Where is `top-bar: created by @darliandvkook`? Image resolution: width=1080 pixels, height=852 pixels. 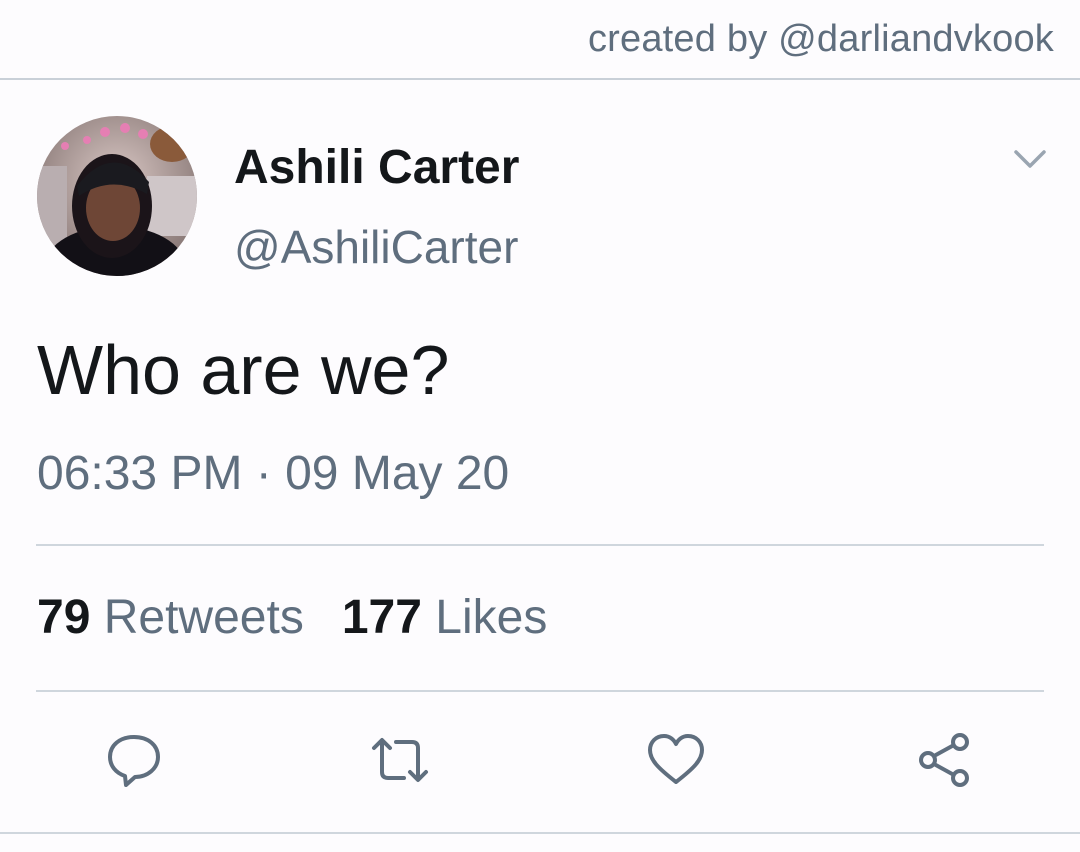 top-bar: created by @darliandvkook is located at coordinates (540, 40).